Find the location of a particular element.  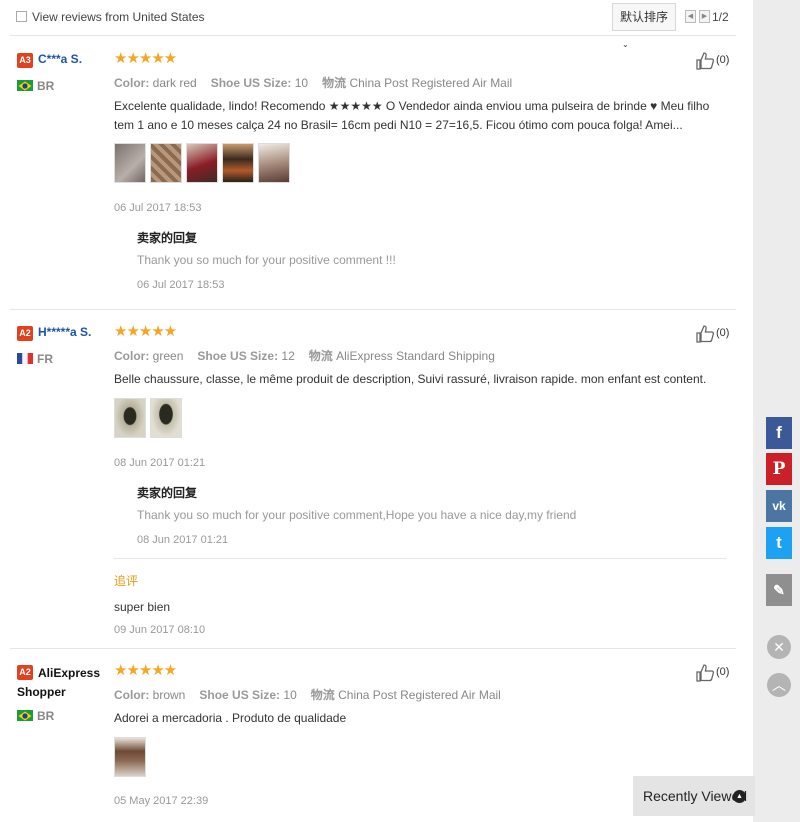

review-date: 05 May 2017 22:39 is located at coordinates (161, 801).